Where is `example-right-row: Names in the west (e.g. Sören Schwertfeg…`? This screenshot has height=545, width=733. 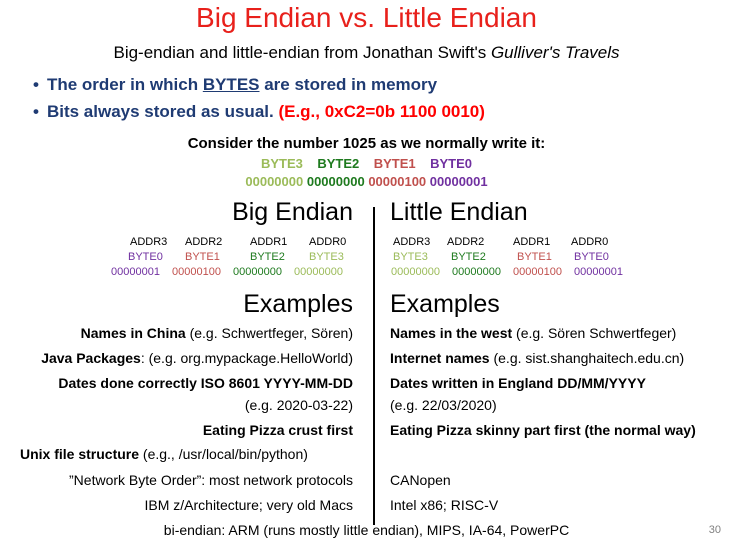
example-right-row: Names in the west (e.g. Sören Schwertfeg… is located at coordinates (533, 333).